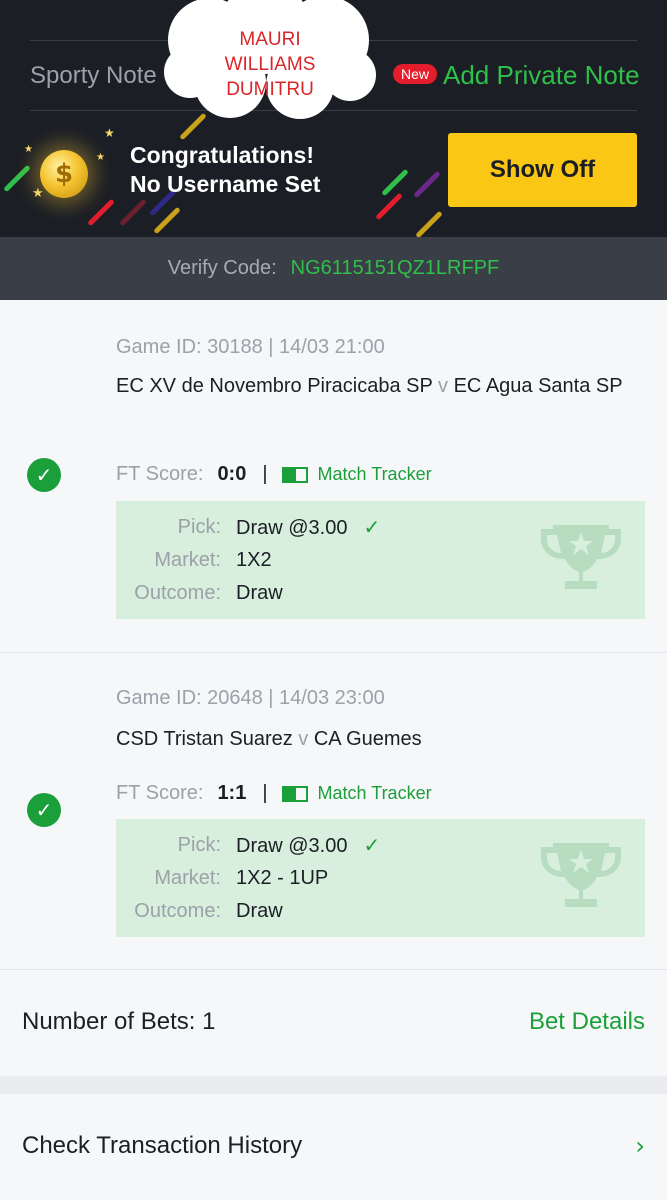 This screenshot has height=1200, width=667. I want to click on bet-details-link: Bet Details, so click(587, 1022).